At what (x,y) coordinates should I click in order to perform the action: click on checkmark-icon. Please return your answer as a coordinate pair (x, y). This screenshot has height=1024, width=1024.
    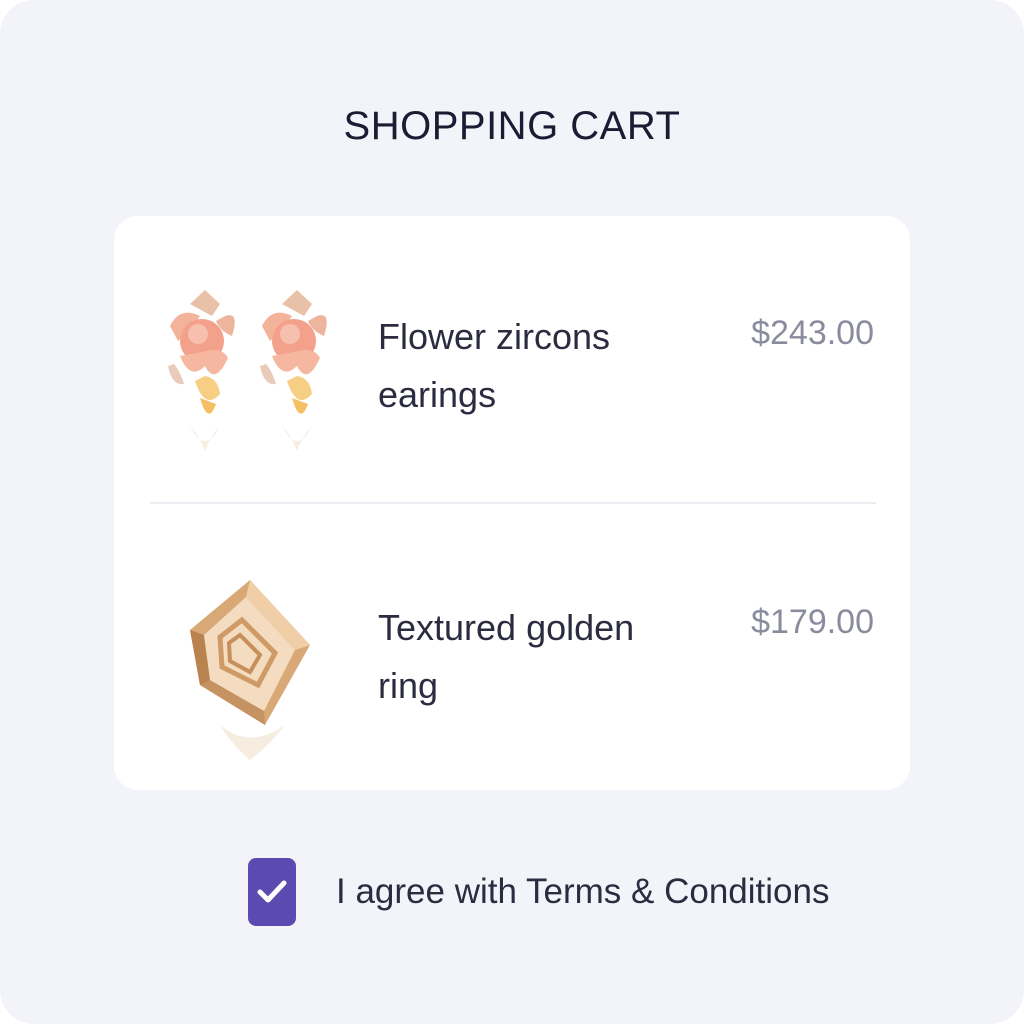
    Looking at the image, I should click on (272, 891).